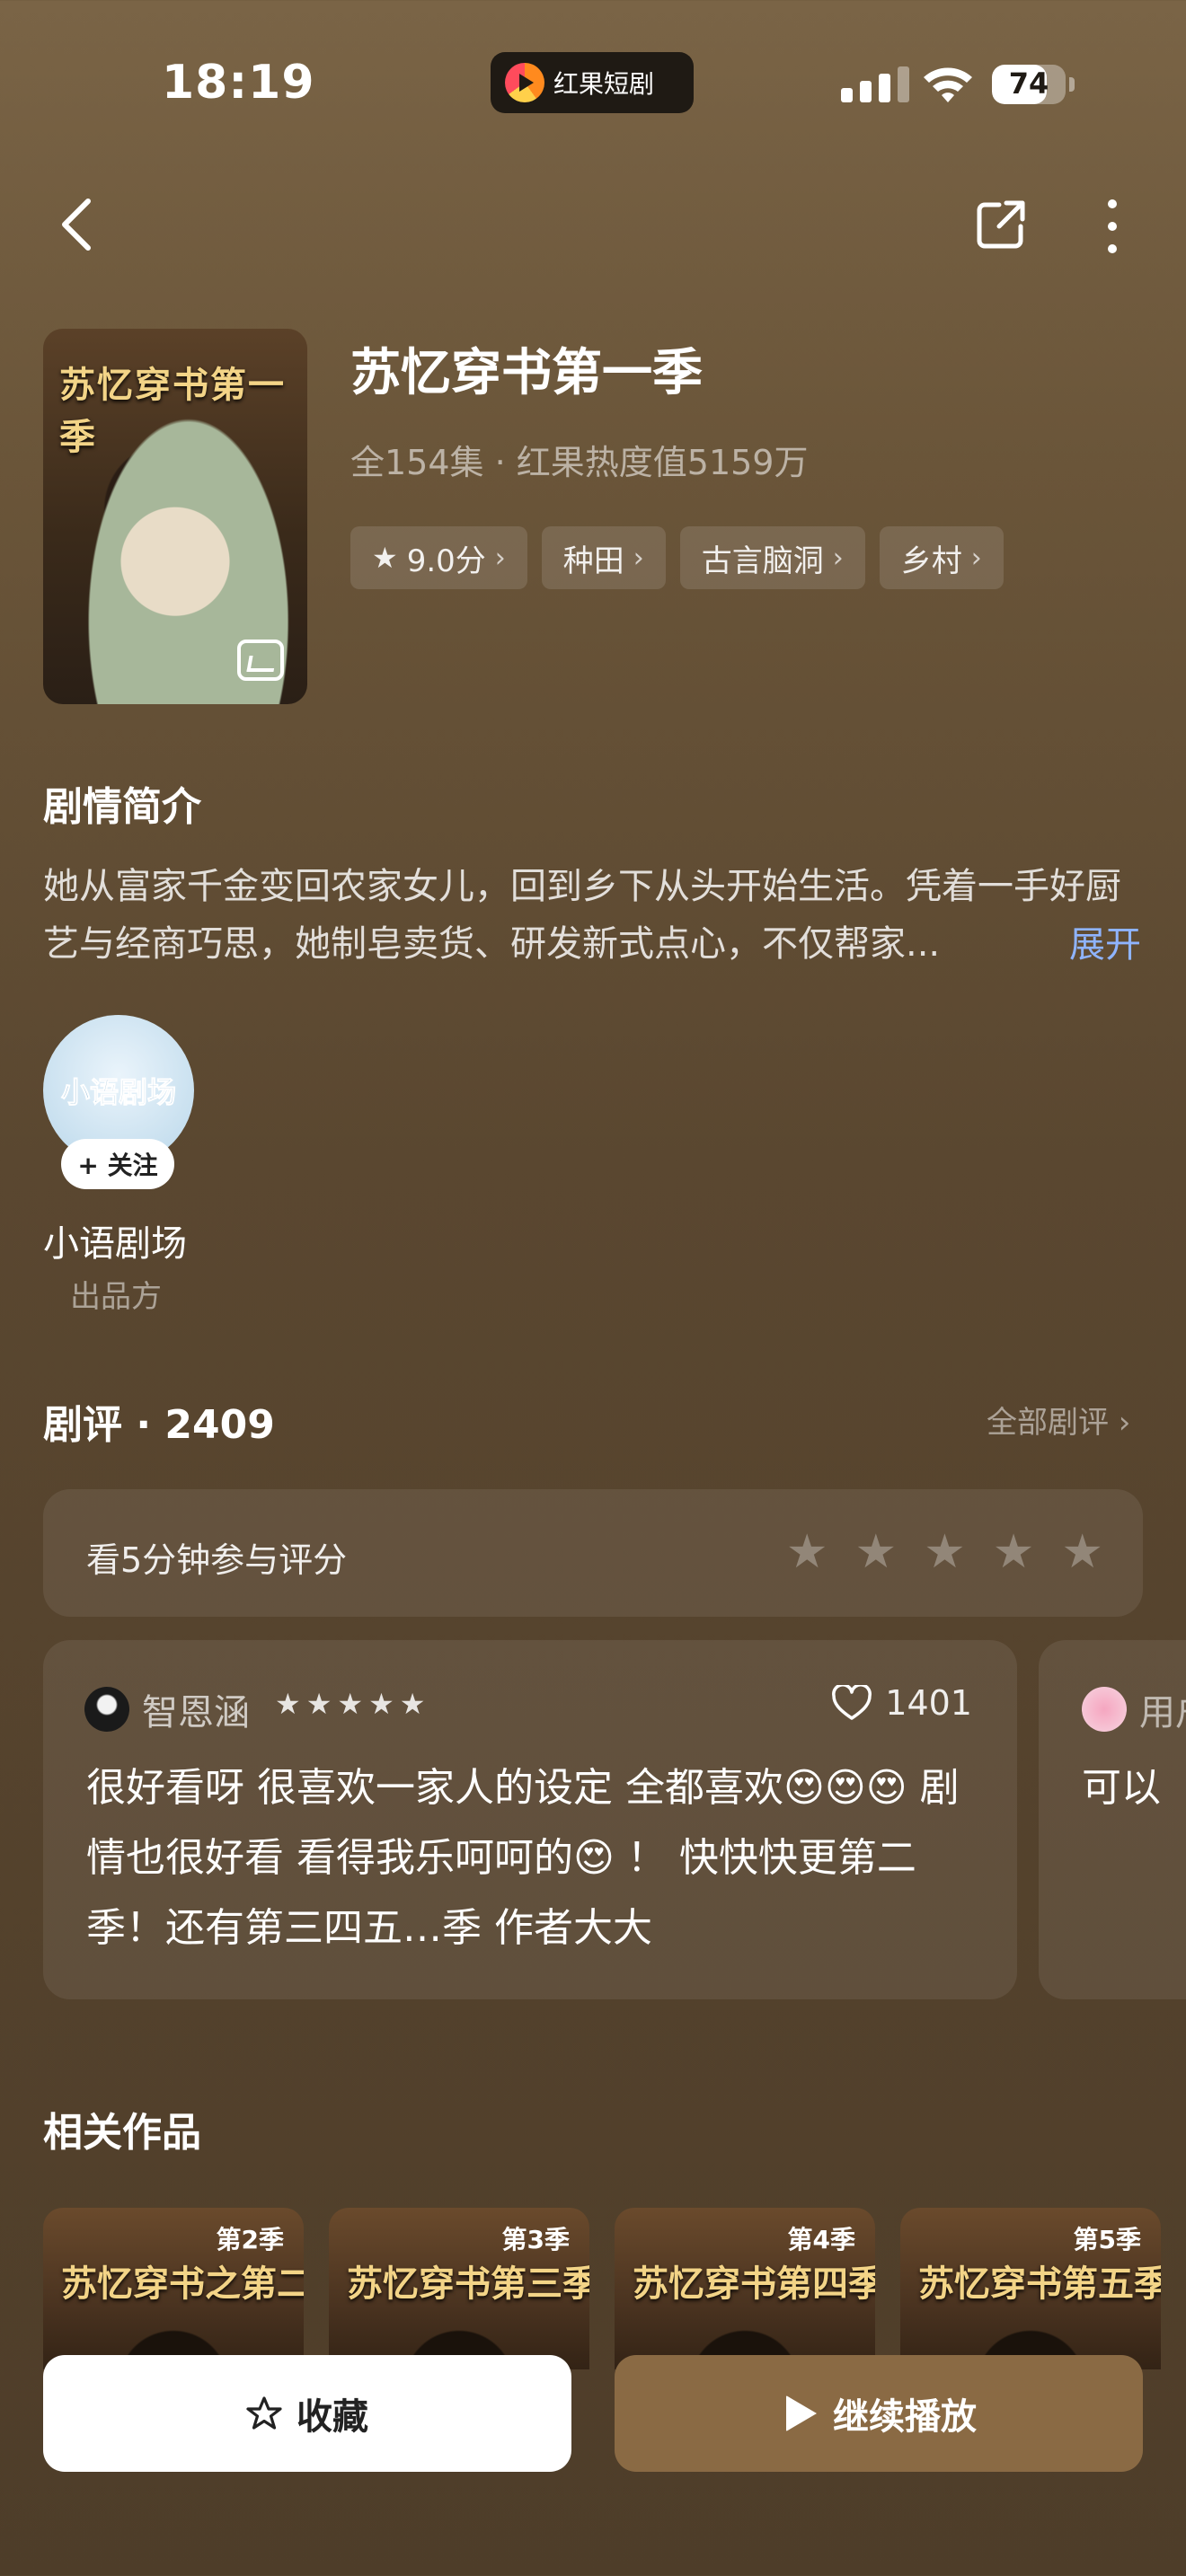 The image size is (1186, 2576). Describe the element at coordinates (928, 1703) in the screenshot. I see `like-count: 1401` at that location.